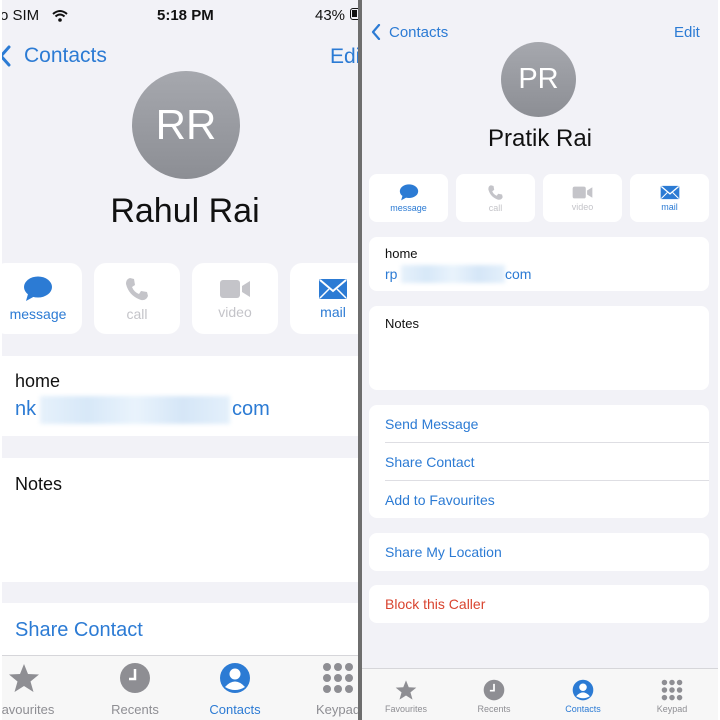 This screenshot has height=720, width=720. Describe the element at coordinates (539, 264) in the screenshot. I see `email-row: home rp com` at that location.